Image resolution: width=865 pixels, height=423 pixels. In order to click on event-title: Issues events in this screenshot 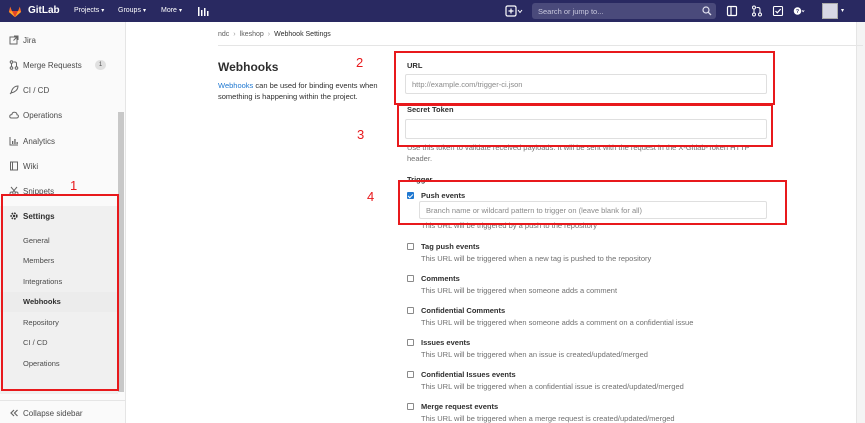, I will do `click(446, 342)`.